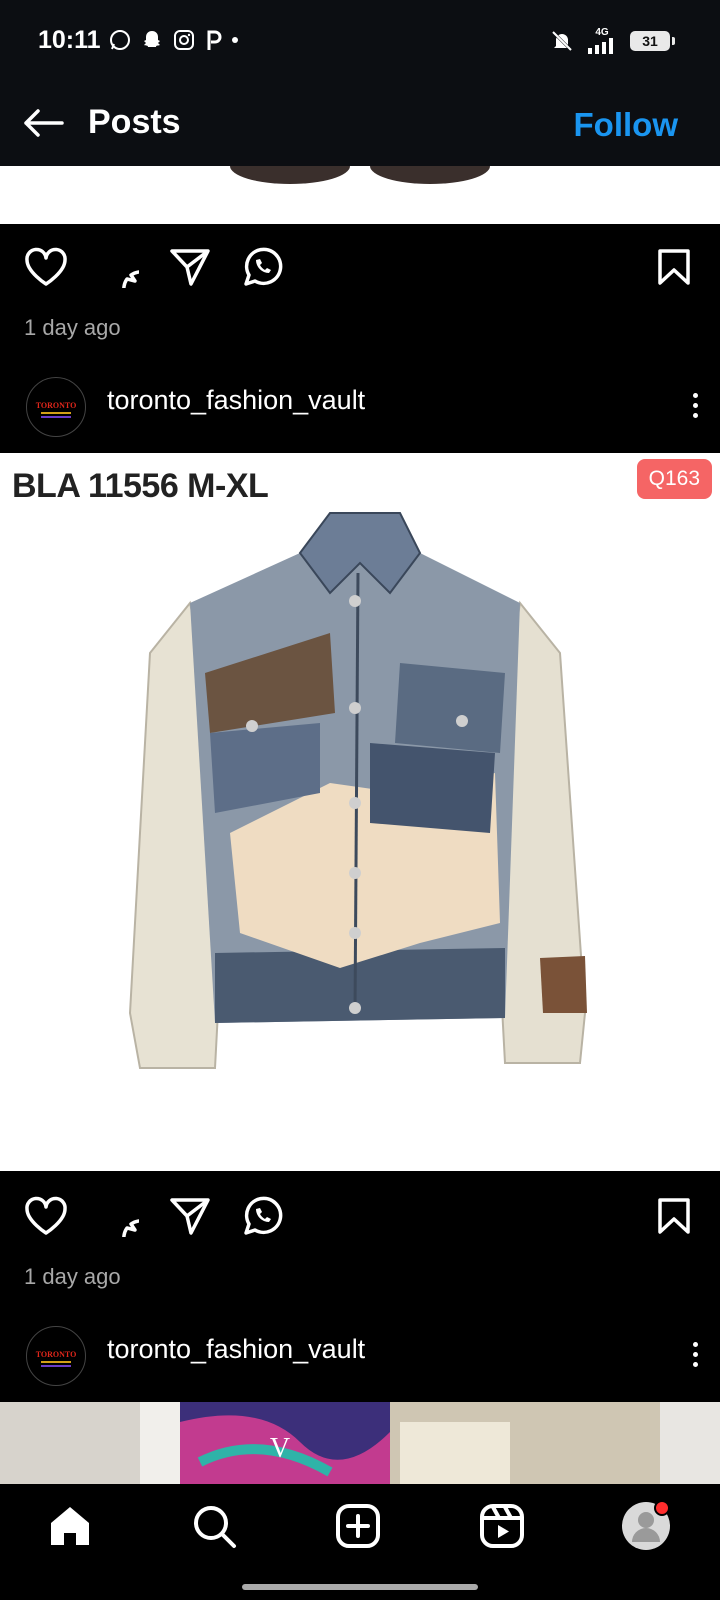 This screenshot has width=720, height=1600. I want to click on nav-create-button, so click(358, 1526).